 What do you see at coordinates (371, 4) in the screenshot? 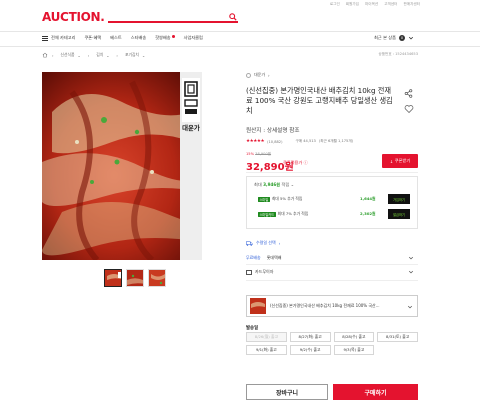
I see `util-link-my: 마이옥션` at bounding box center [371, 4].